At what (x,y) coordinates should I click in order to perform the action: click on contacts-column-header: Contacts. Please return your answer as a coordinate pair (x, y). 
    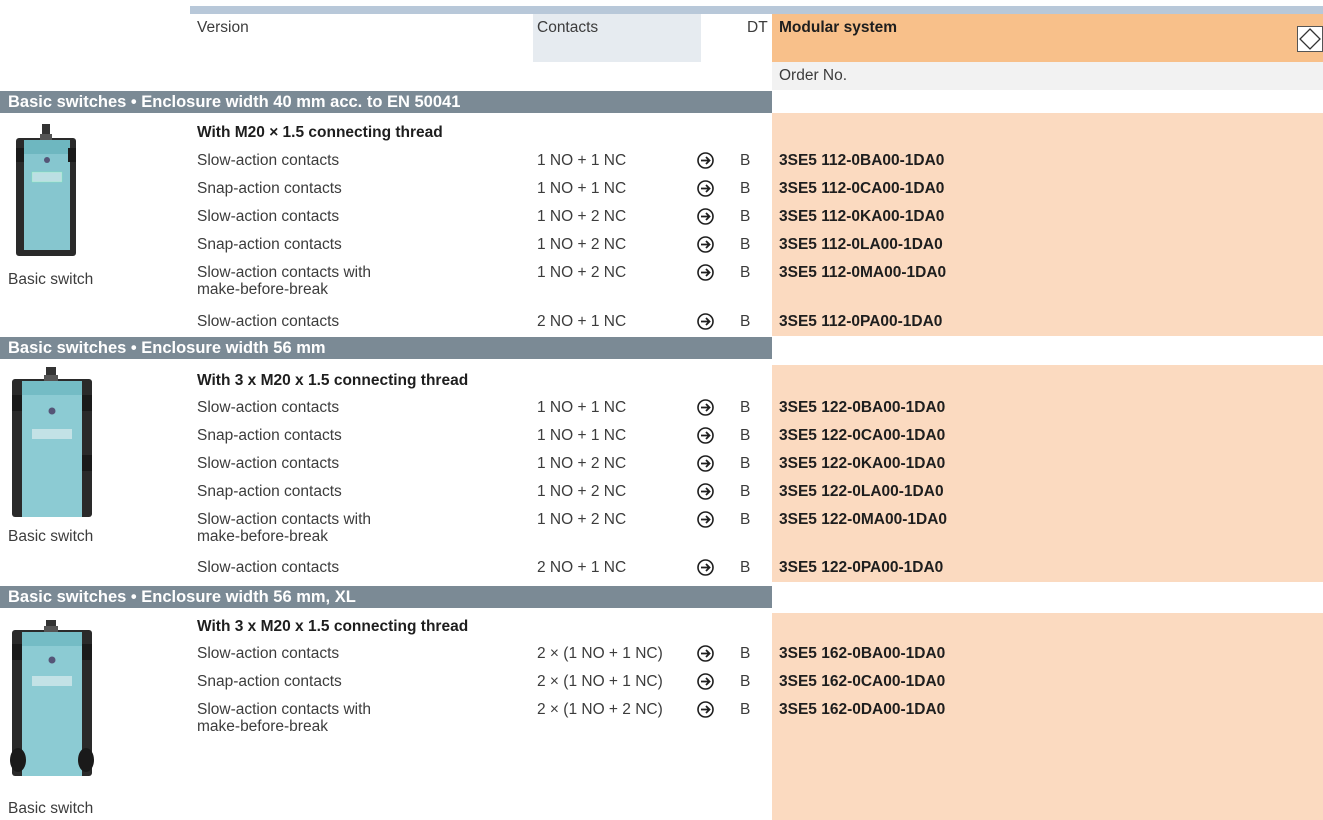
    Looking at the image, I should click on (568, 27).